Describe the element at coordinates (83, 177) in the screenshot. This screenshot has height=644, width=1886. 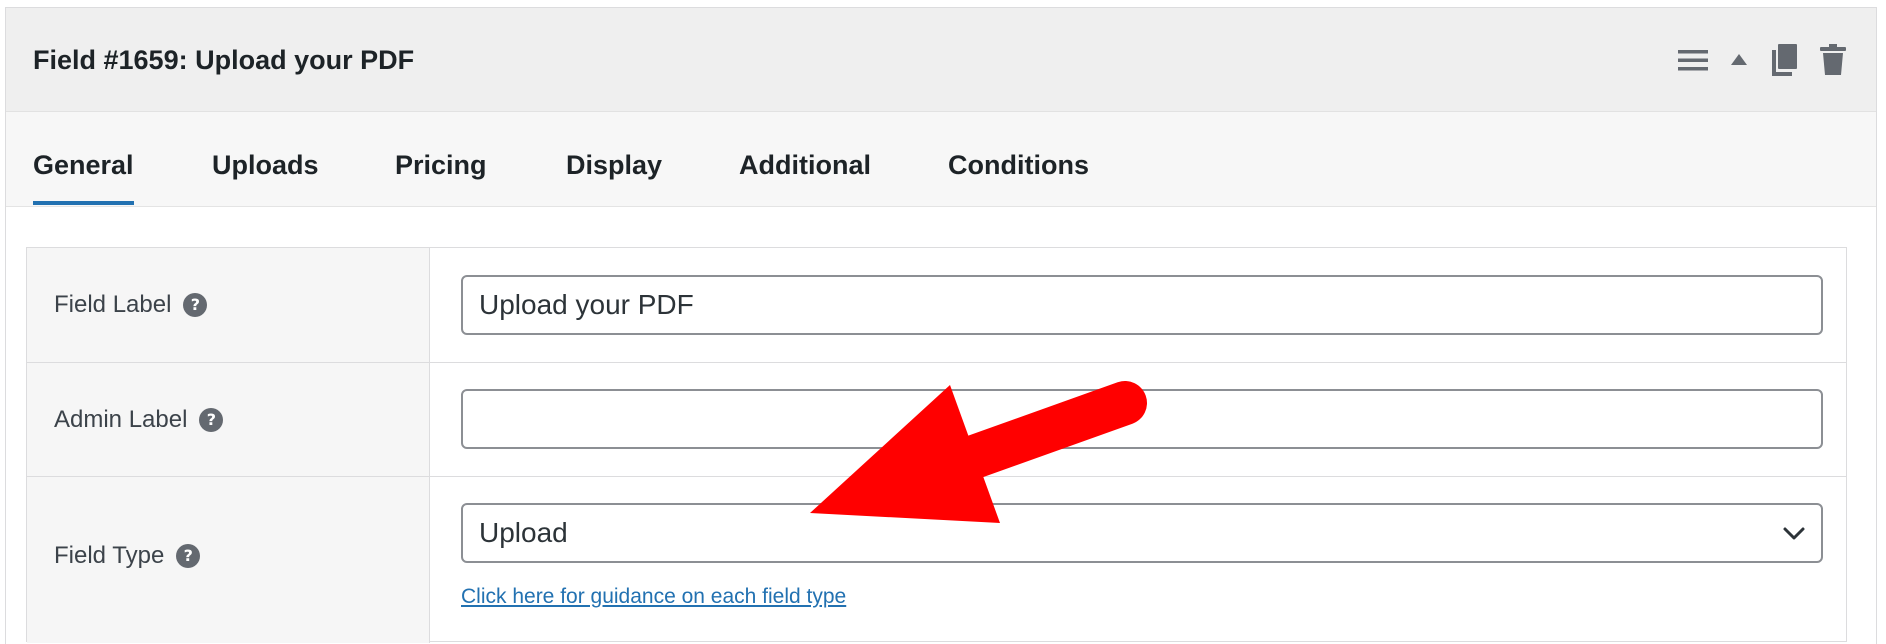
I see `tab-general: General` at that location.